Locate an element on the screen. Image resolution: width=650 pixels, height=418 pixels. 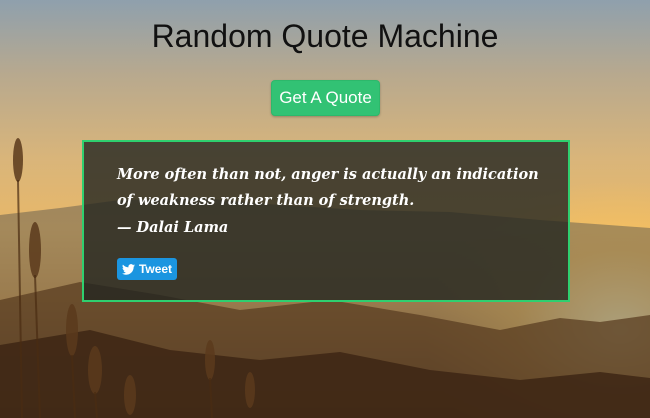
quote-author: — Dalai Lama is located at coordinates (173, 227).